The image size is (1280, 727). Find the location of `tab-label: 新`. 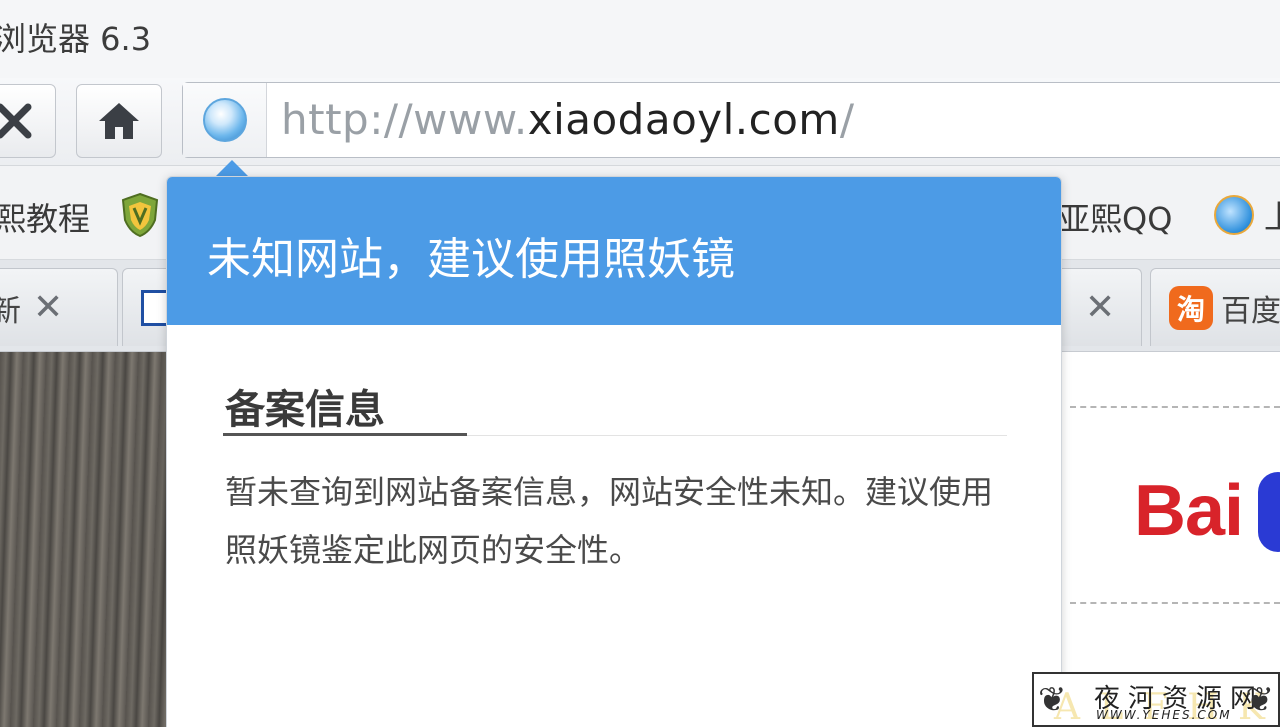

tab-label: 新 is located at coordinates (10, 311).